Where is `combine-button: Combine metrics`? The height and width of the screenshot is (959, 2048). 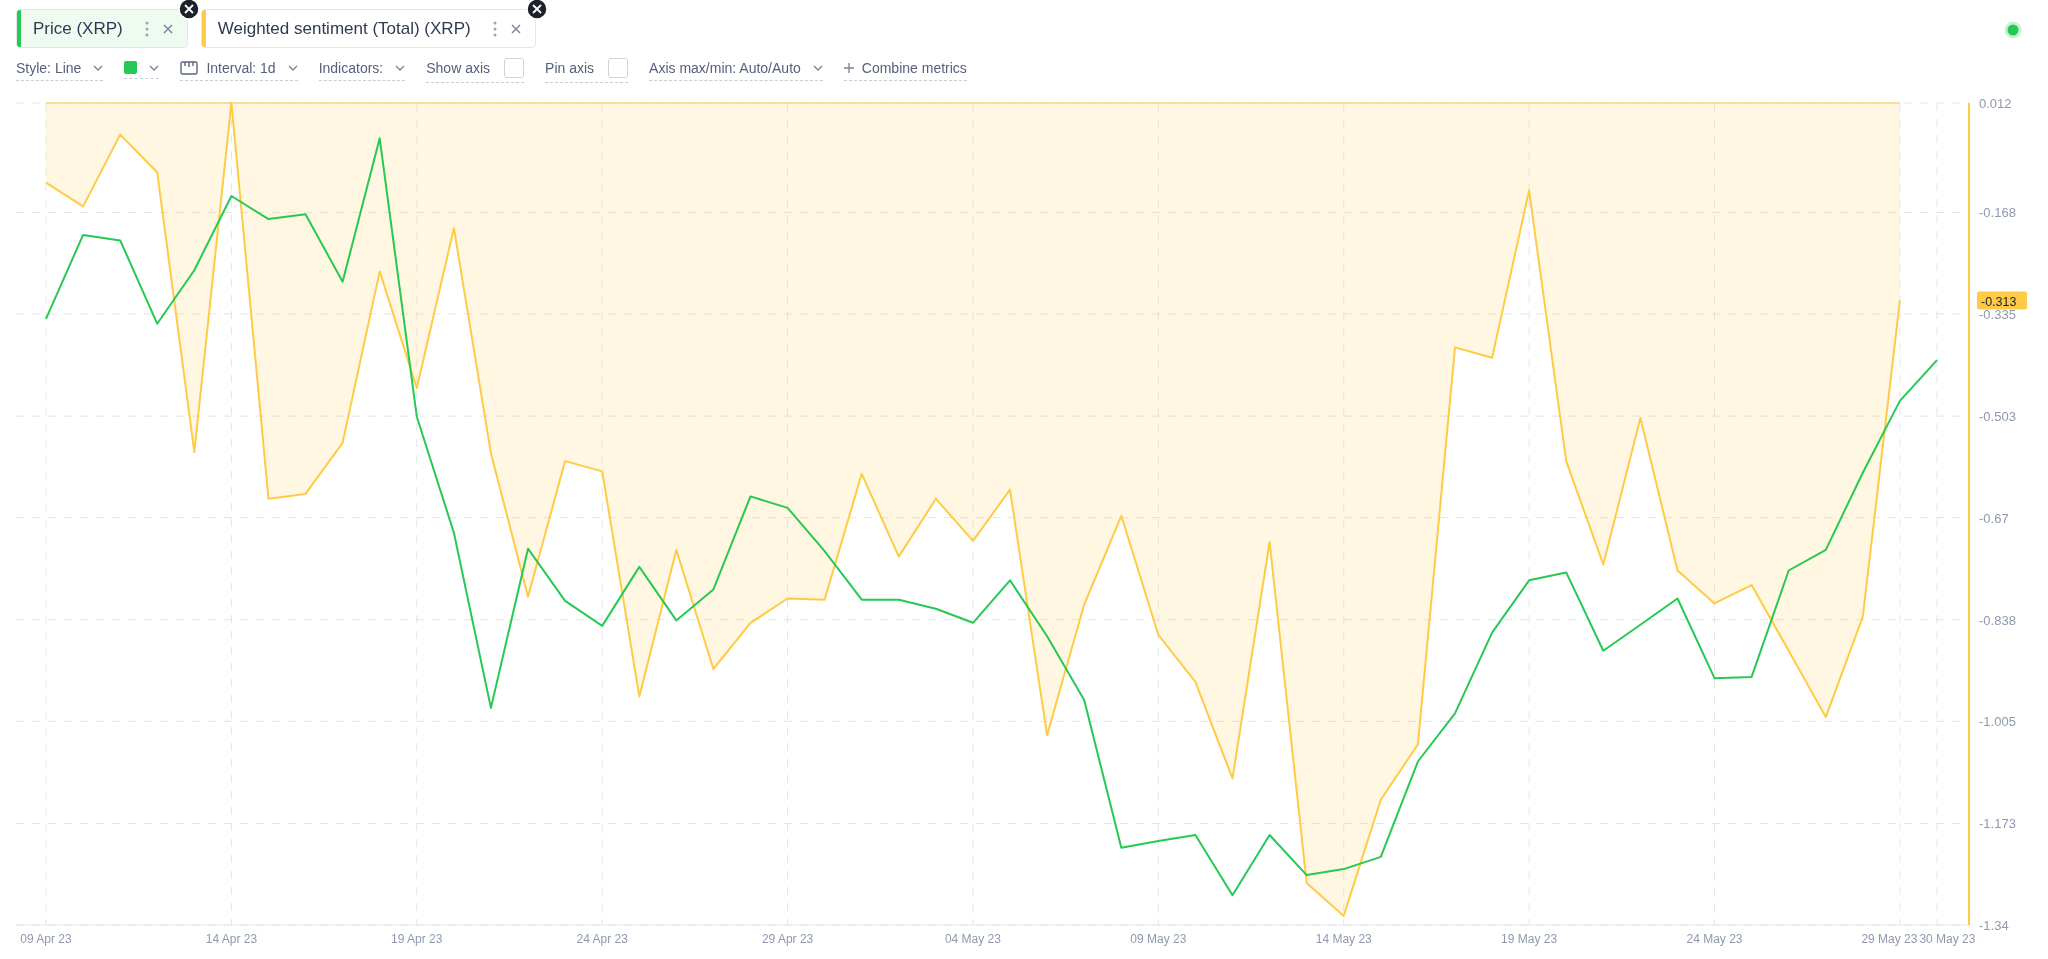 combine-button: Combine metrics is located at coordinates (905, 68).